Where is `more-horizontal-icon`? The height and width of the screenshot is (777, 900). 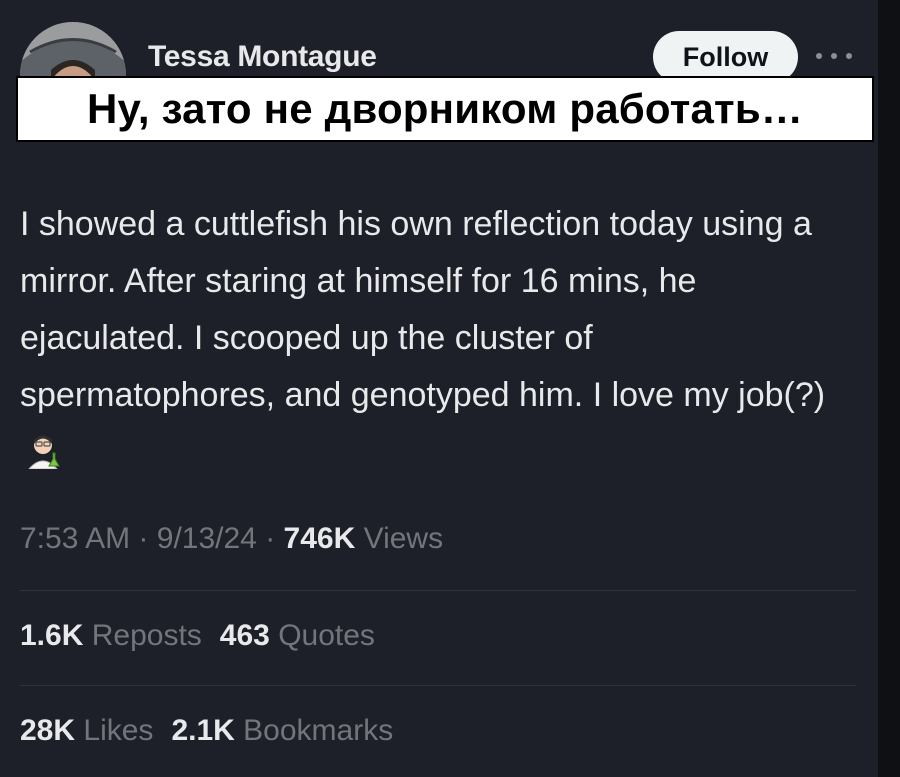 more-horizontal-icon is located at coordinates (834, 56).